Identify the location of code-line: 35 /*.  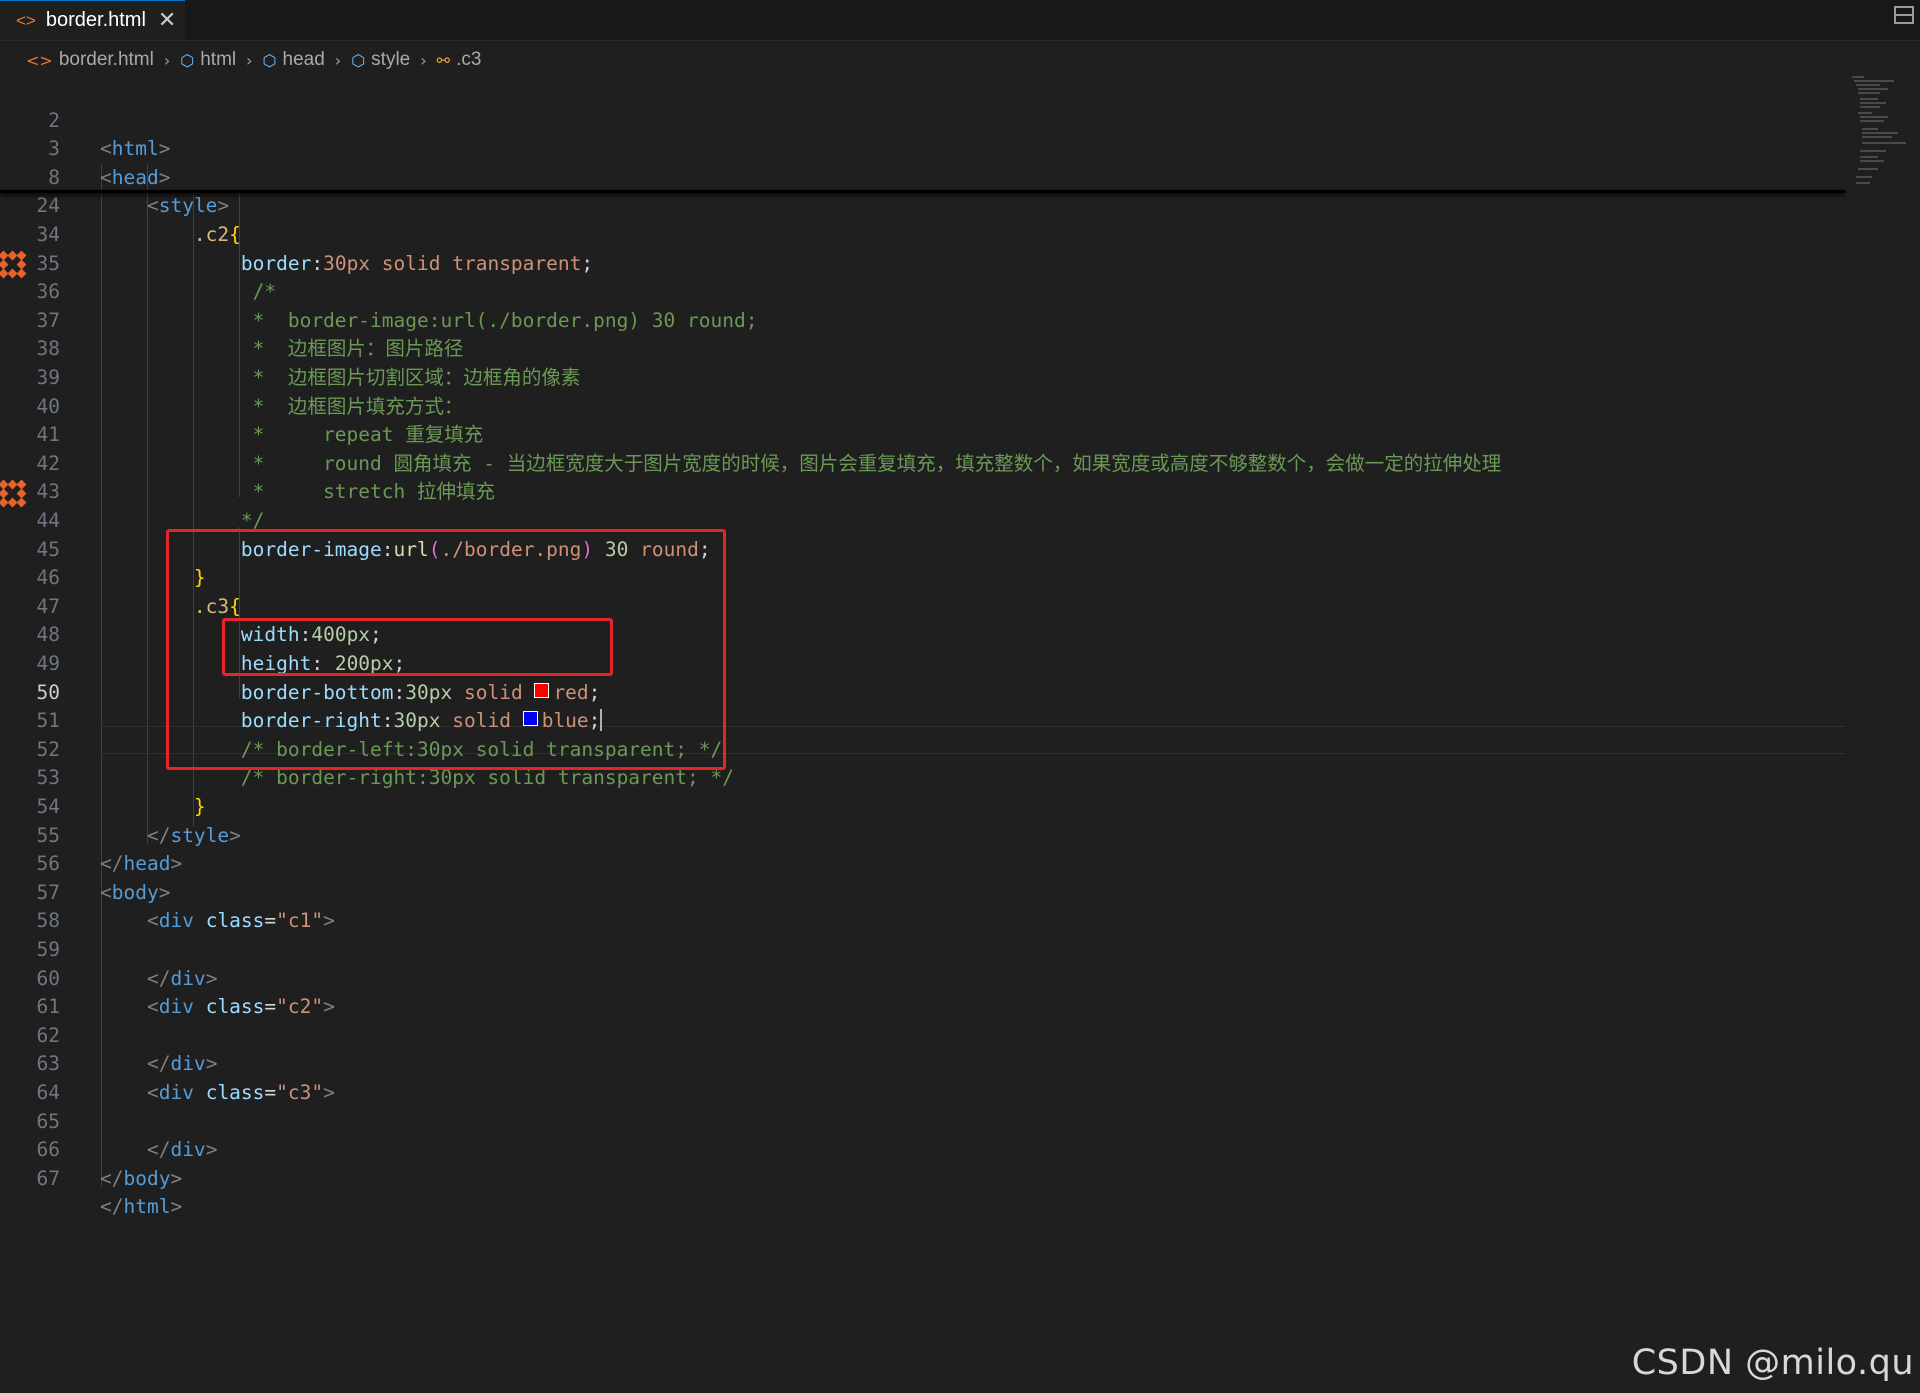
(156, 277).